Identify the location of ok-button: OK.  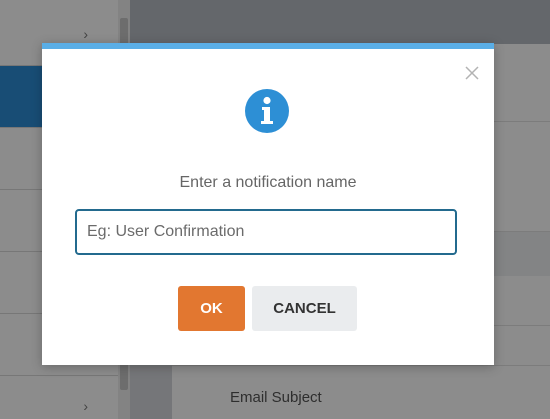
(211, 308).